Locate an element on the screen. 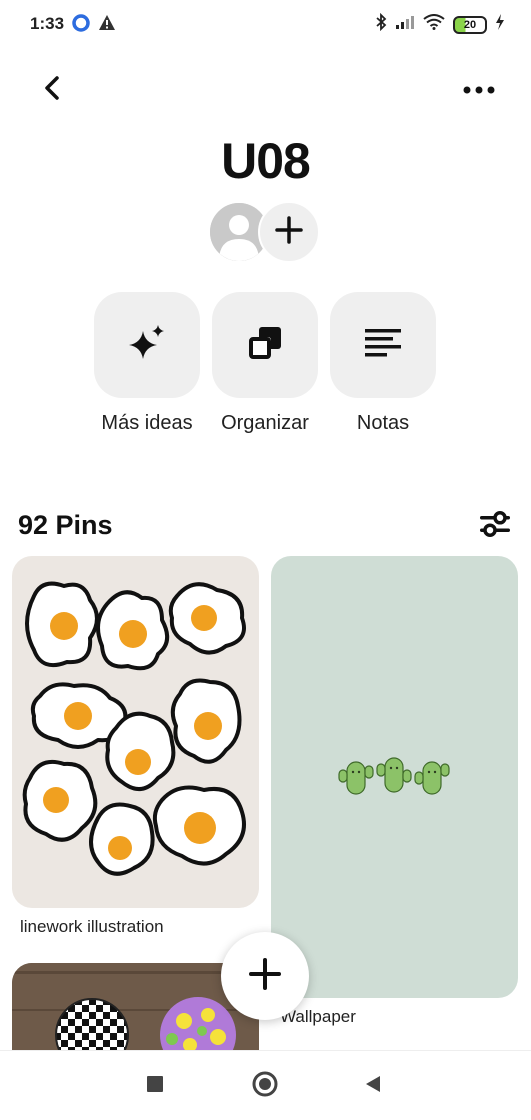 Image resolution: width=531 pixels, height=1120 pixels. organize-button: Organizar is located at coordinates (265, 363).